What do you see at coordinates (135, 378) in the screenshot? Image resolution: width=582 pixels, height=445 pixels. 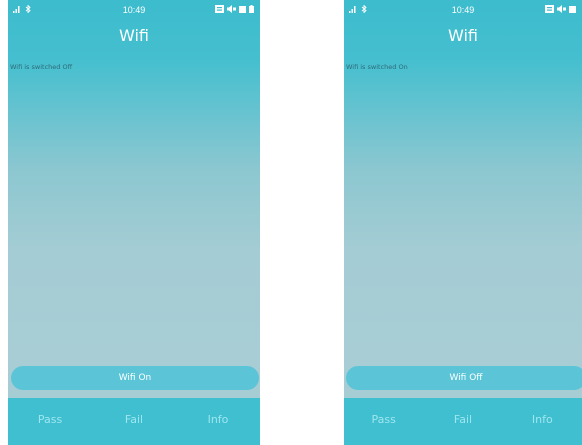 I see `wifi-on-button: Wifi On` at bounding box center [135, 378].